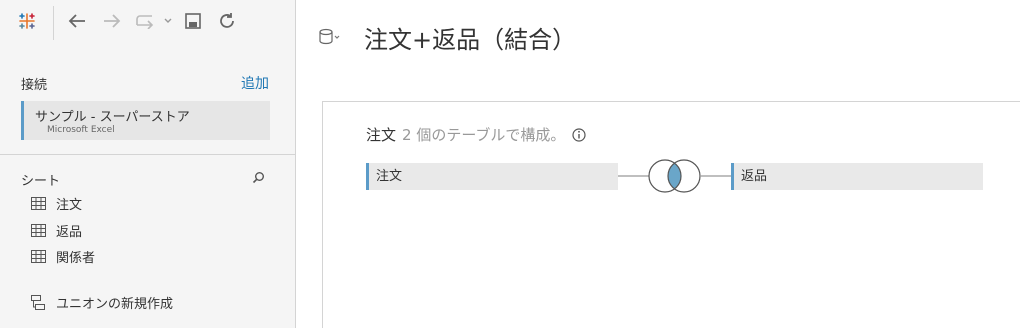 This screenshot has height=328, width=1020. Describe the element at coordinates (255, 83) in the screenshot. I see `add-connection-link: 追加` at that location.